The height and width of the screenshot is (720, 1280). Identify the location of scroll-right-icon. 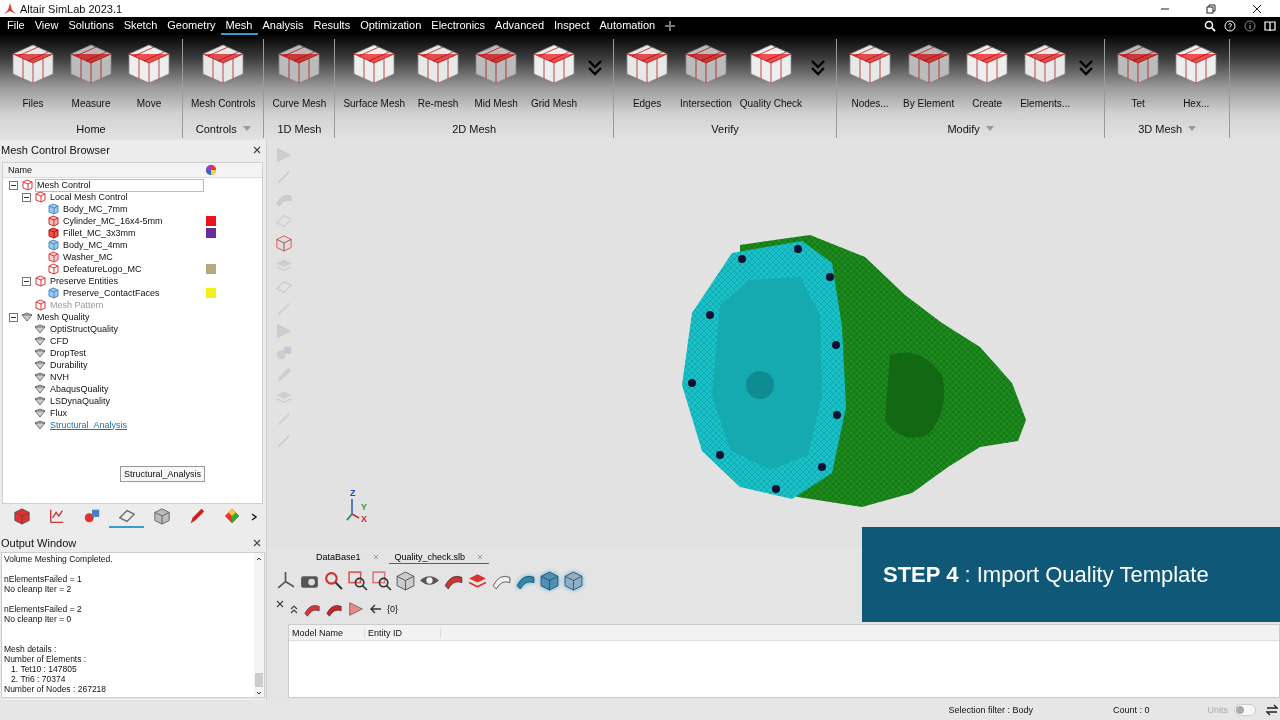
(254, 517).